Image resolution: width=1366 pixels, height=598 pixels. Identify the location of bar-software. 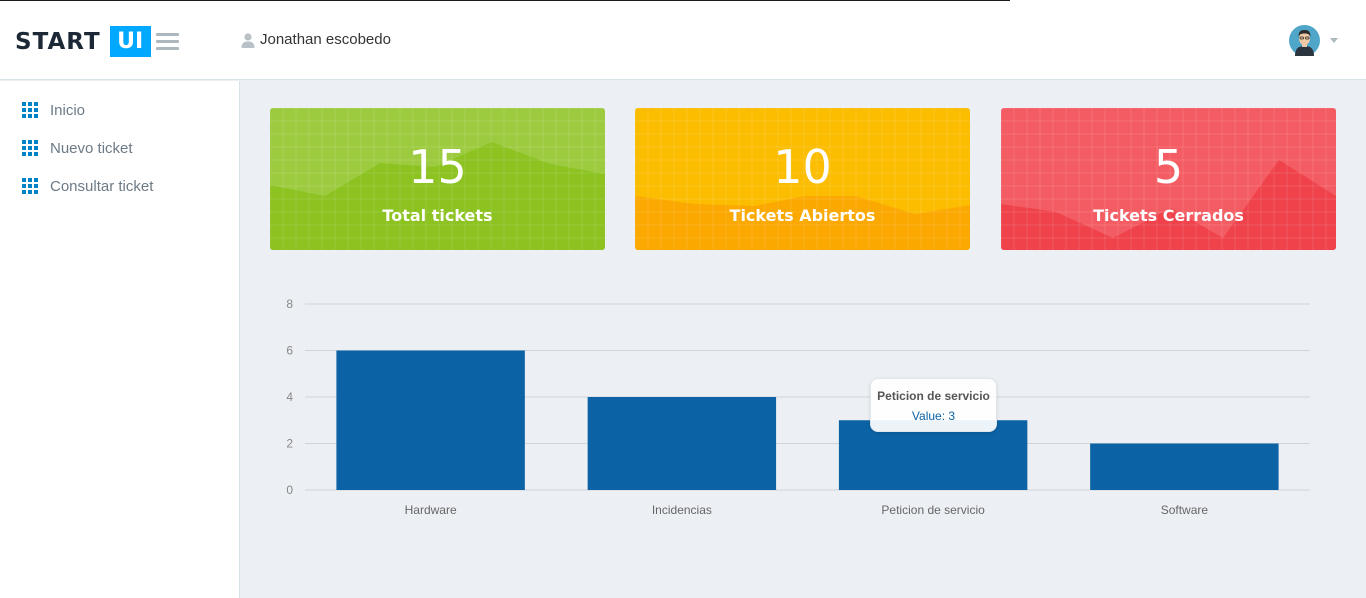
(1184, 467).